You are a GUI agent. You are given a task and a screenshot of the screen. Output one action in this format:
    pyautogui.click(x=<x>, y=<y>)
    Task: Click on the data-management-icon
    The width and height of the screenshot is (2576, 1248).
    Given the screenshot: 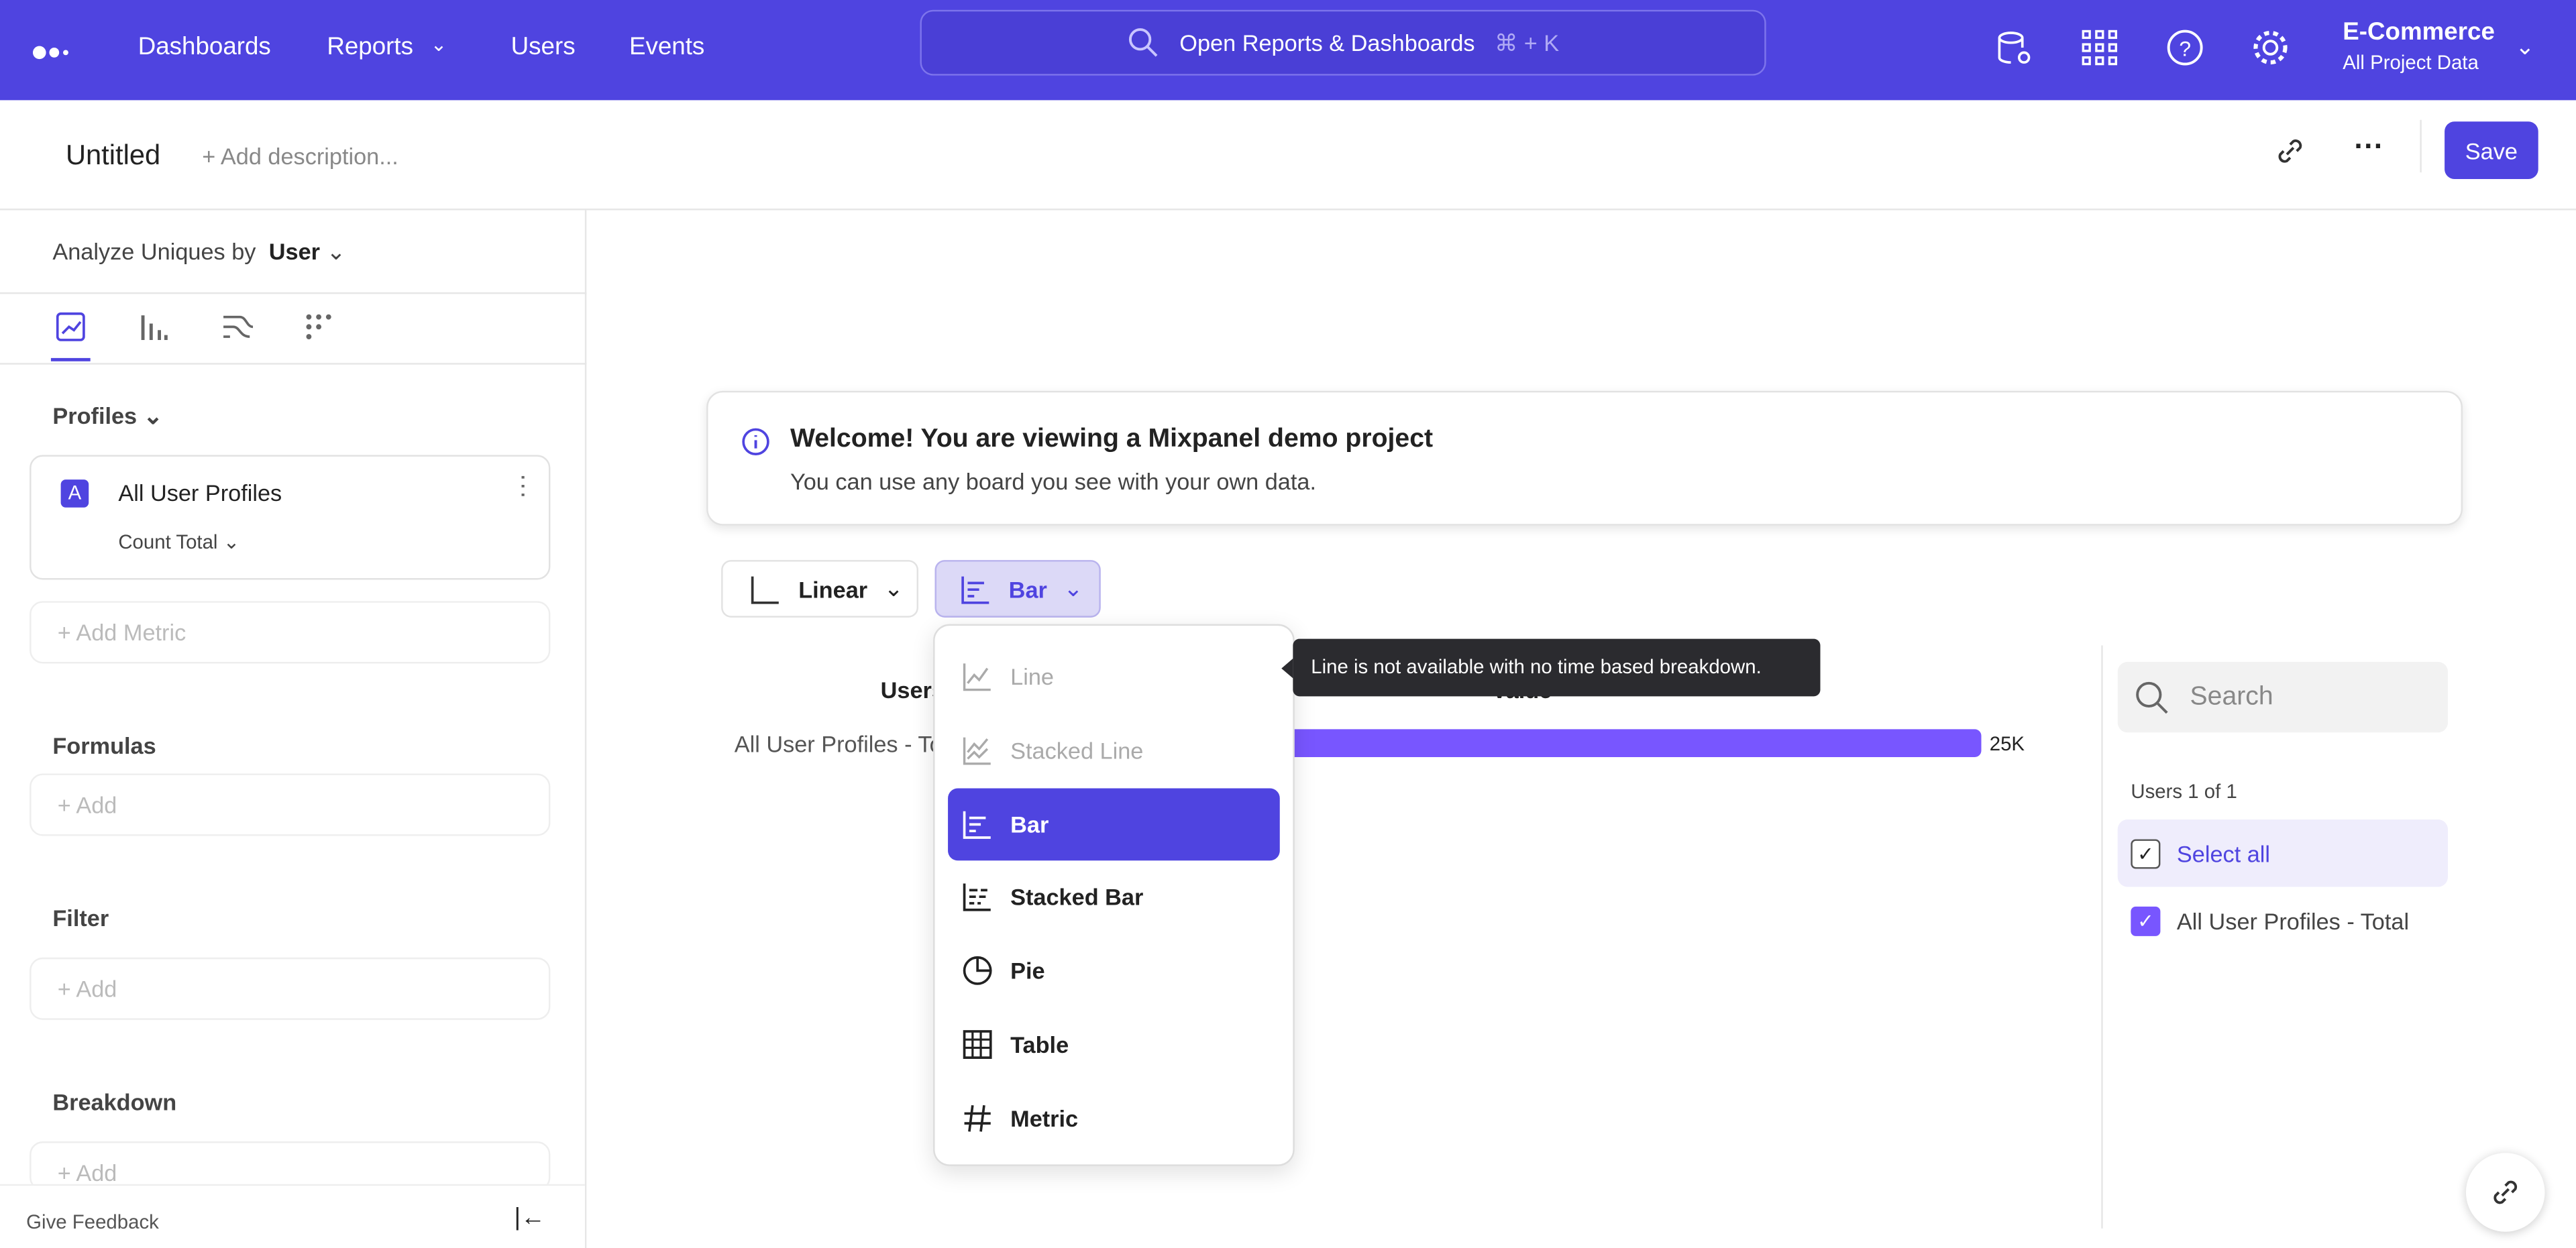 What is the action you would take?
    pyautogui.click(x=2014, y=48)
    